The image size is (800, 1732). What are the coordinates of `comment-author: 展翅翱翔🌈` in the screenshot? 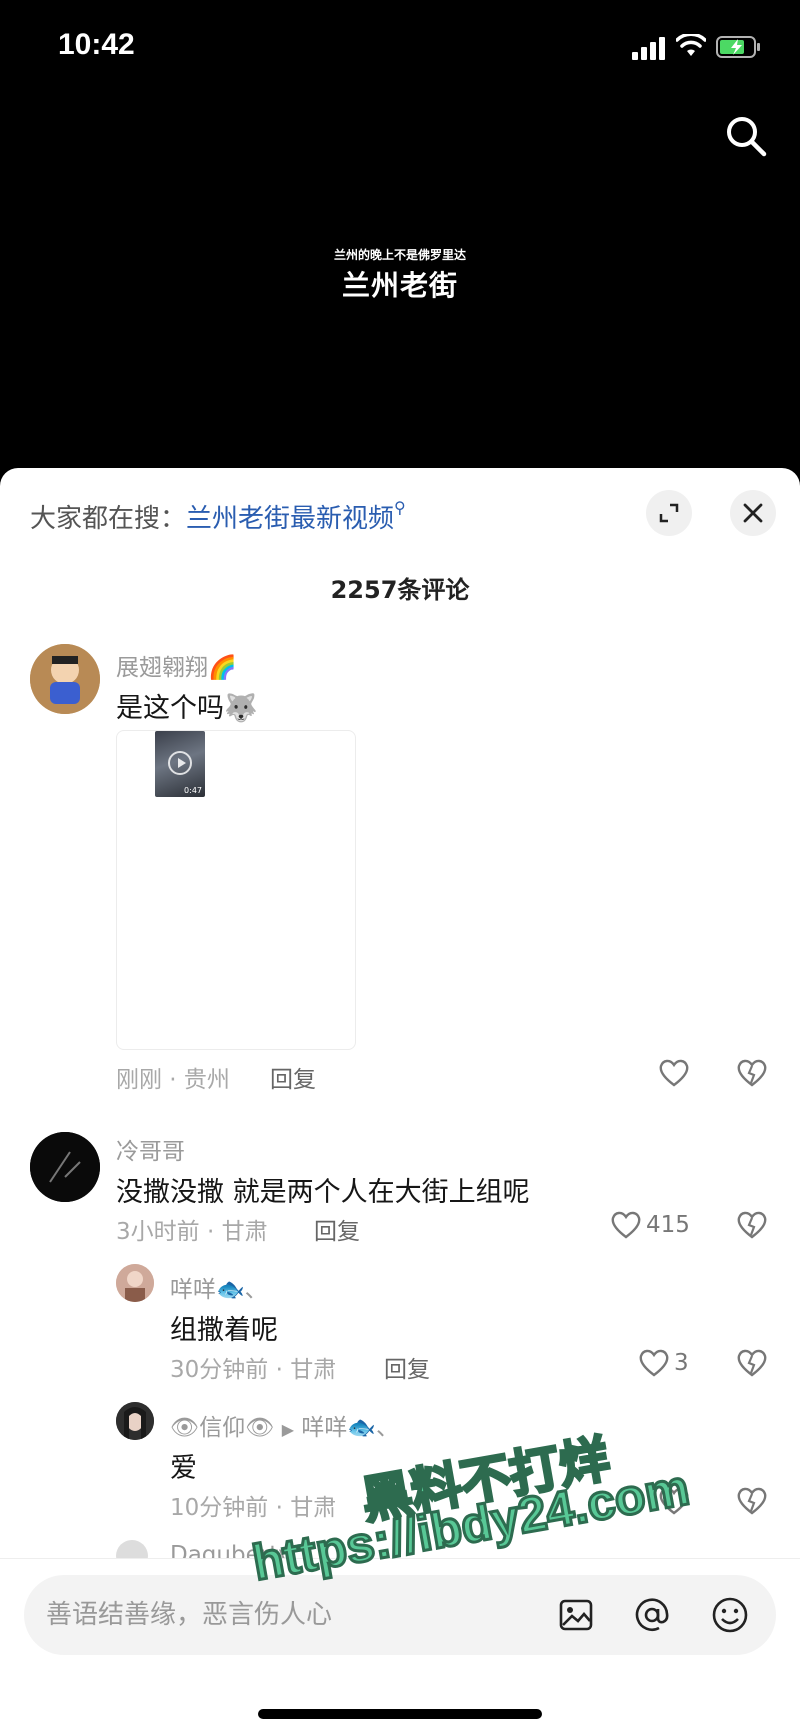 It's located at (176, 665).